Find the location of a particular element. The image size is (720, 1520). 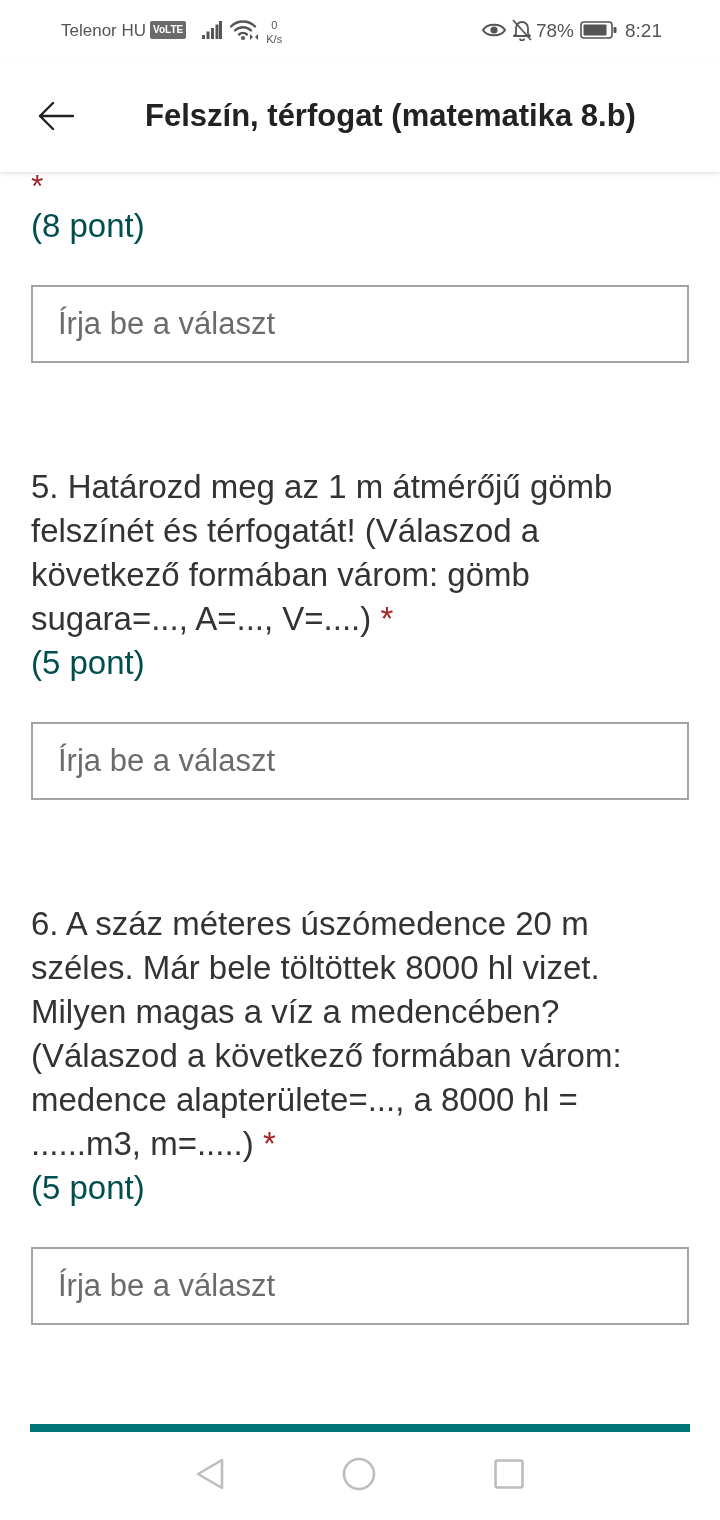

nav-home-button is located at coordinates (359, 1474).